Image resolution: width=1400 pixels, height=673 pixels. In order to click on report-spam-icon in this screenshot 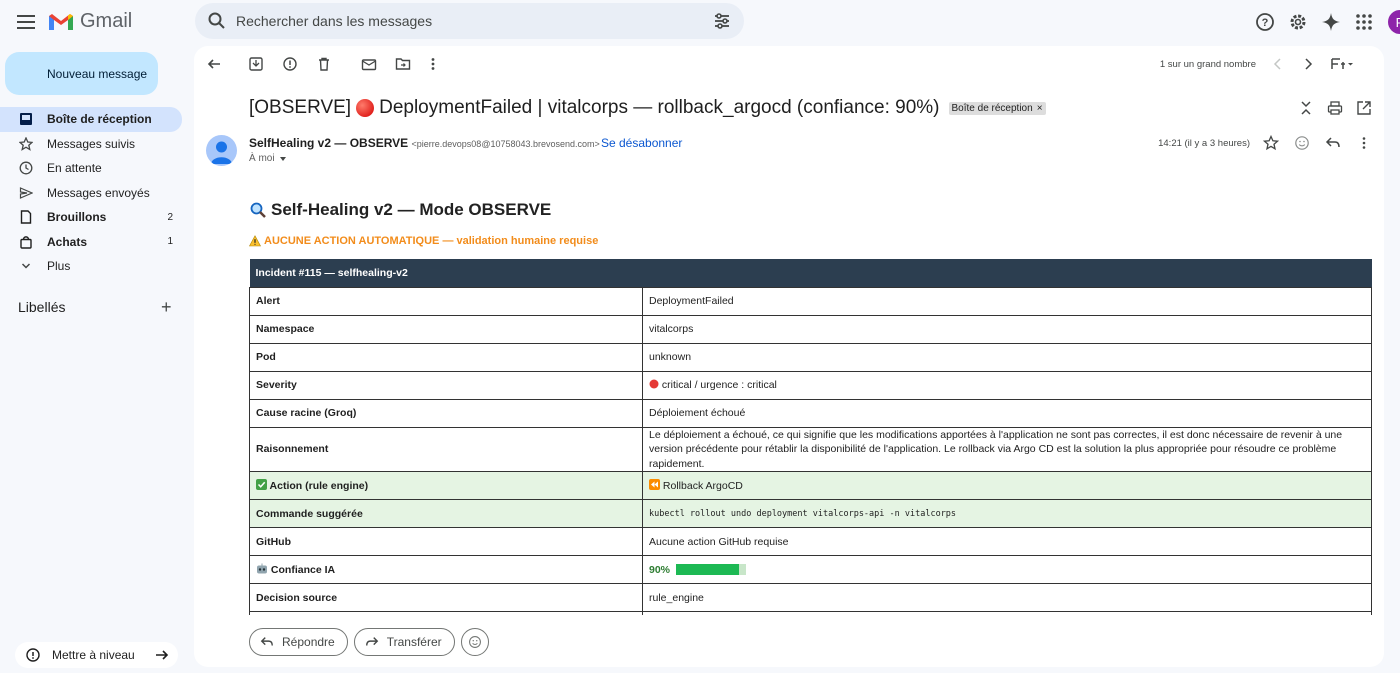, I will do `click(290, 64)`.